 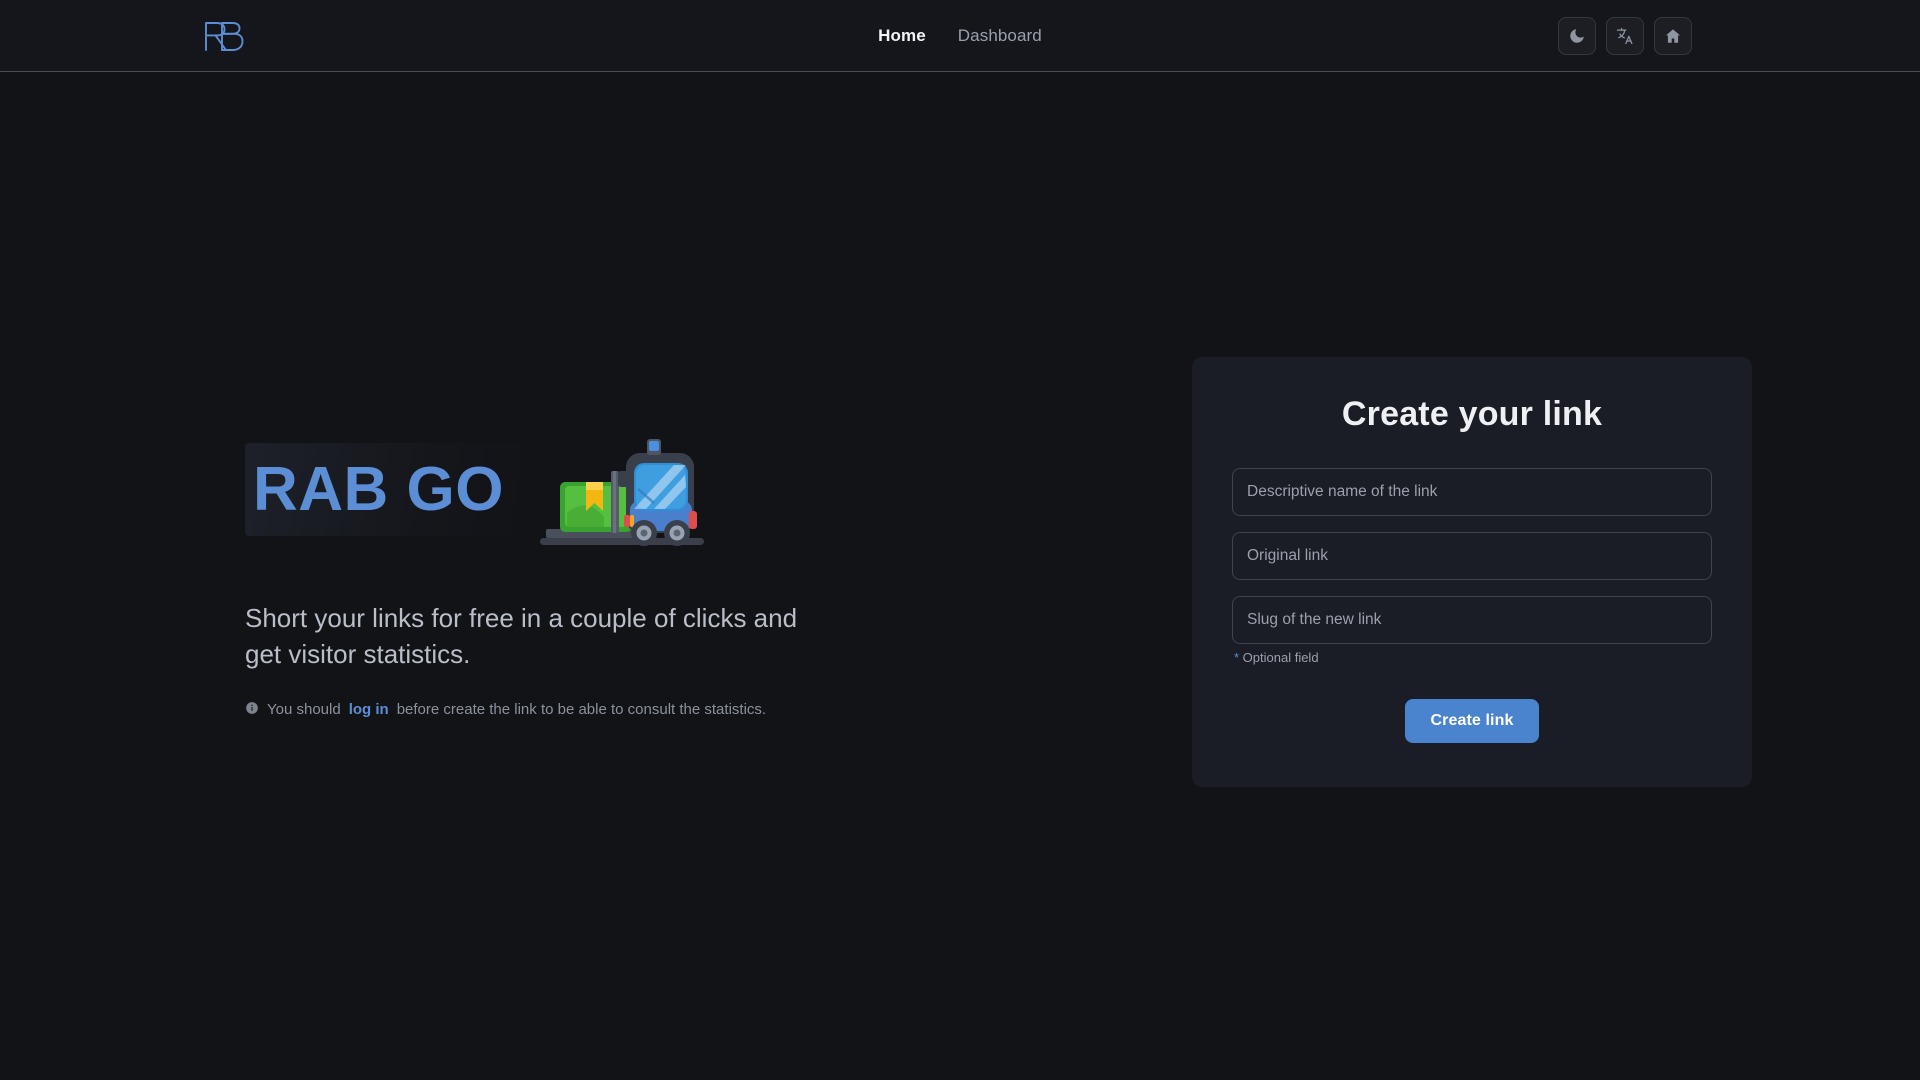 I want to click on theme-toggle-button, so click(x=1577, y=35).